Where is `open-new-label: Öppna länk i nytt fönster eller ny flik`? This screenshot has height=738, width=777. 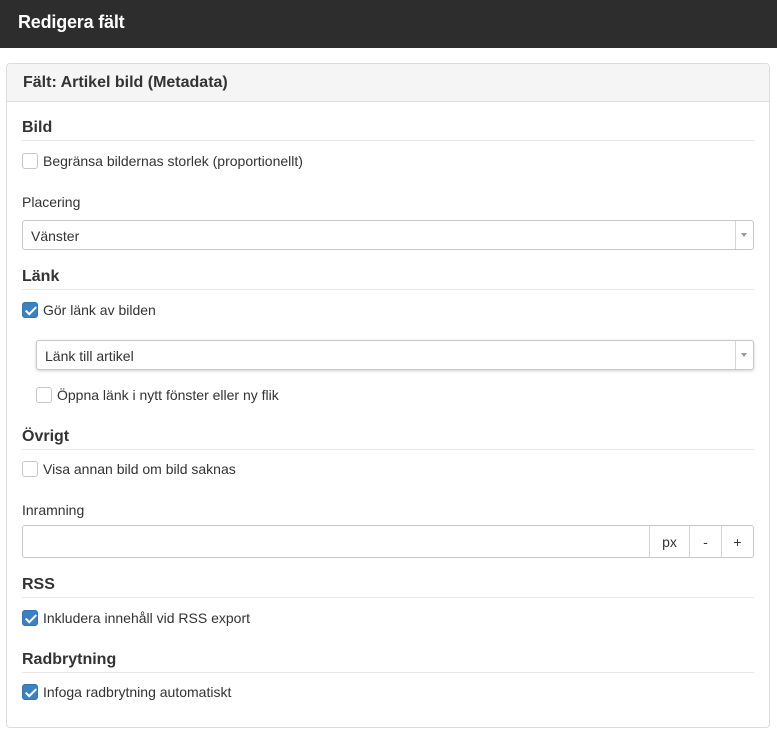 open-new-label: Öppna länk i nytt fönster eller ny flik is located at coordinates (168, 395).